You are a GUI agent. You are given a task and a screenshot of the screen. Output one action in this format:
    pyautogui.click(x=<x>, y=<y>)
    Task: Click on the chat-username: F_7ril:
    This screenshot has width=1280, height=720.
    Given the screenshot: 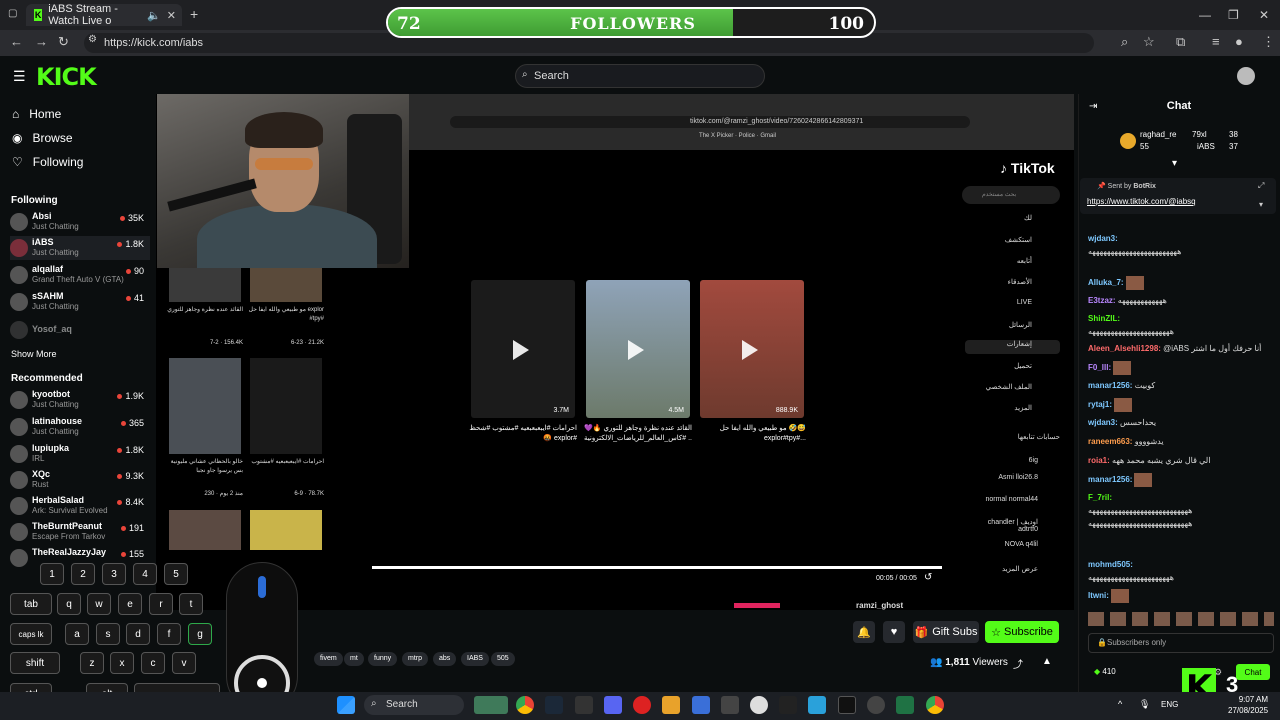 What is the action you would take?
    pyautogui.click(x=1100, y=497)
    